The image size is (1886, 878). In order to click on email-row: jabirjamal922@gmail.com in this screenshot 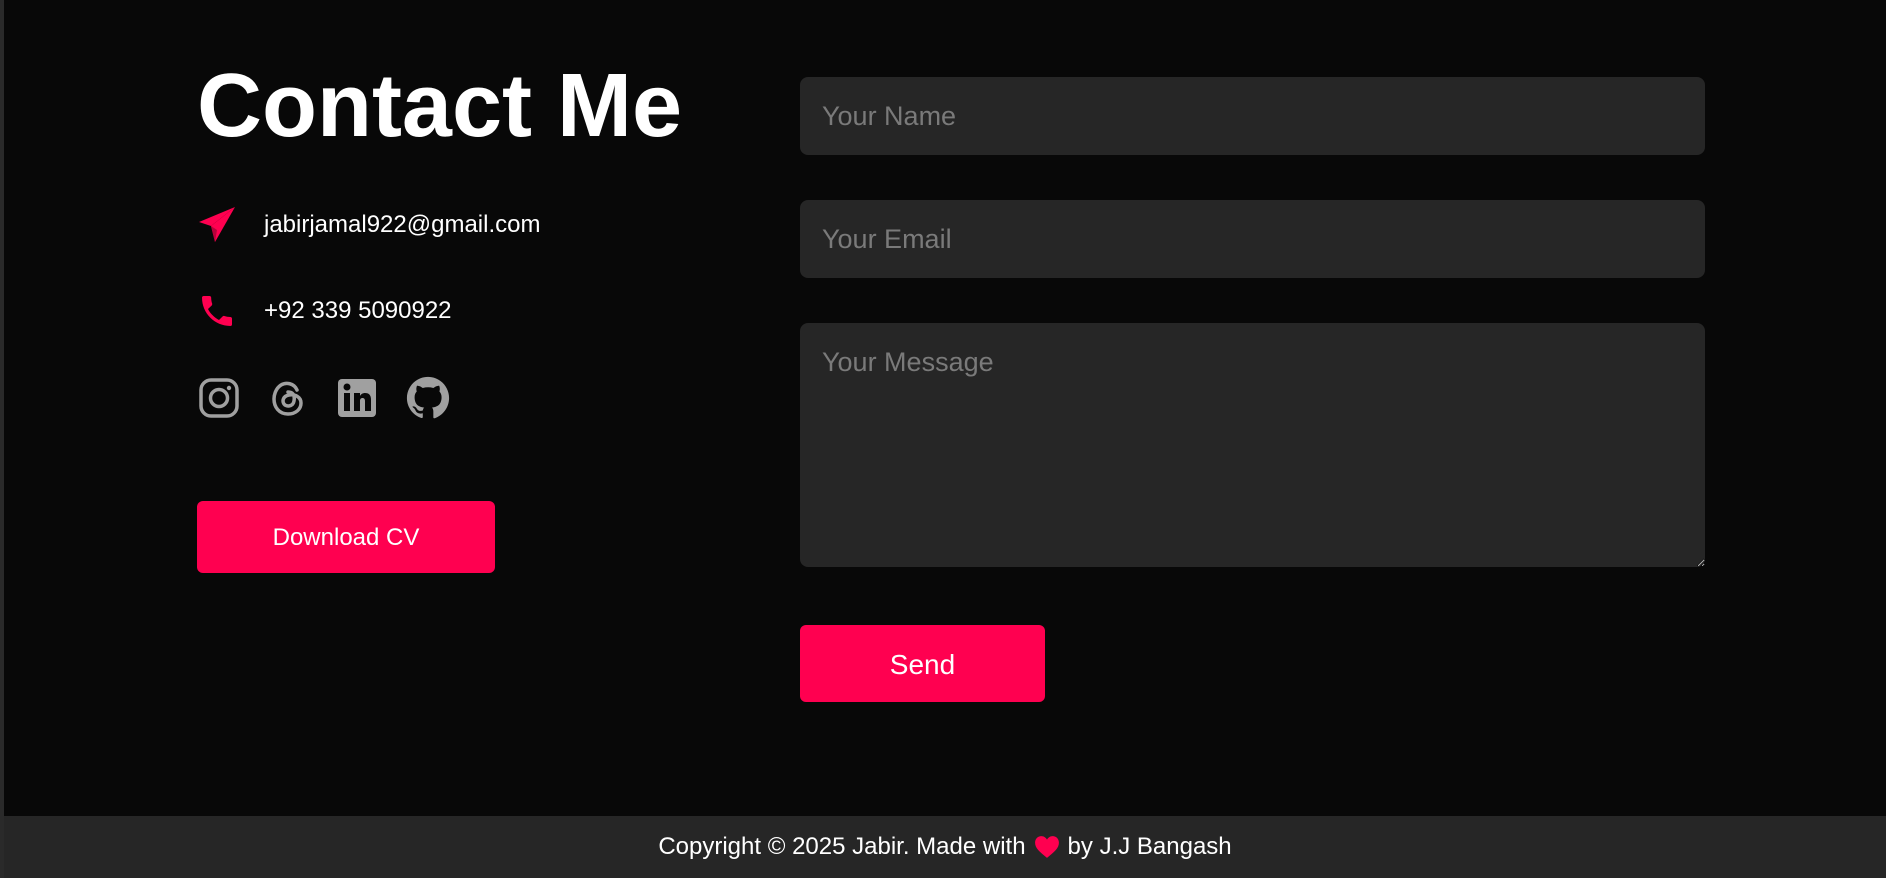, I will do `click(368, 225)`.